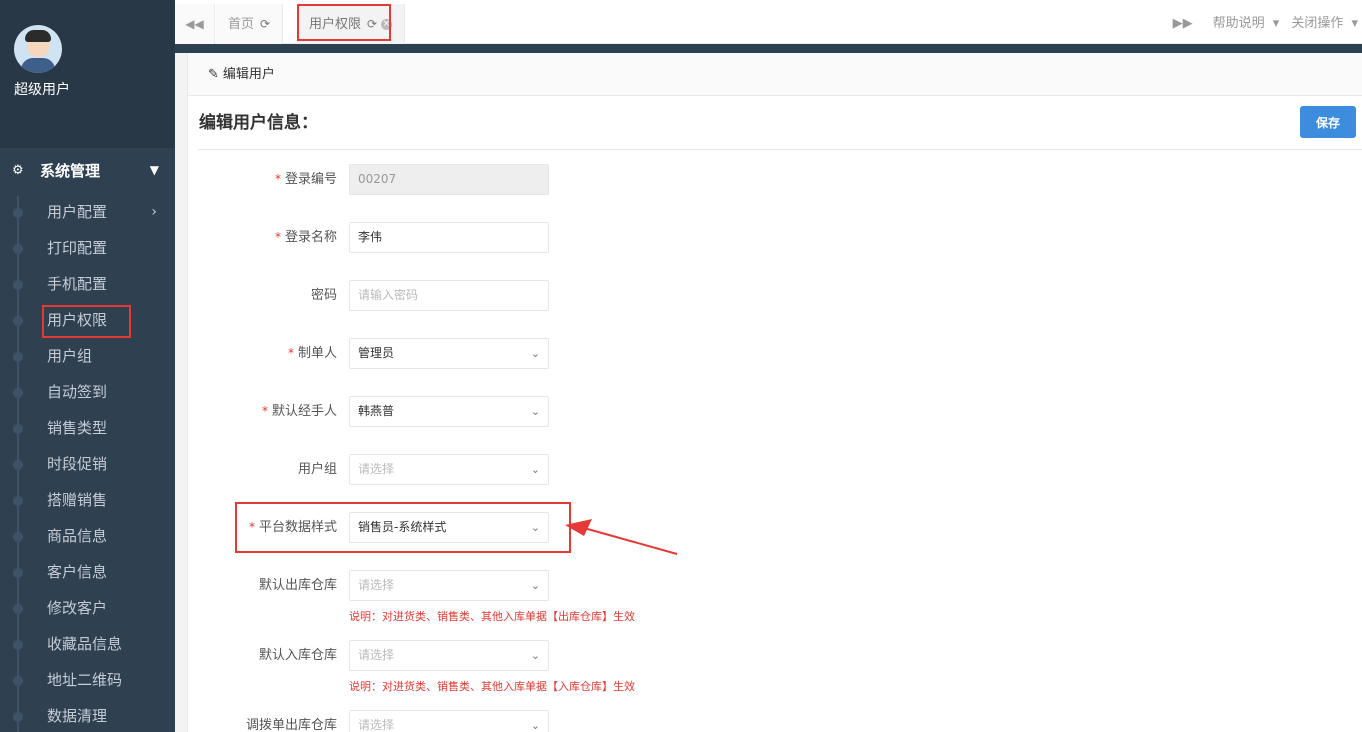 Image resolution: width=1362 pixels, height=732 pixels. Describe the element at coordinates (213, 74) in the screenshot. I see `edit-icon: ✎` at that location.